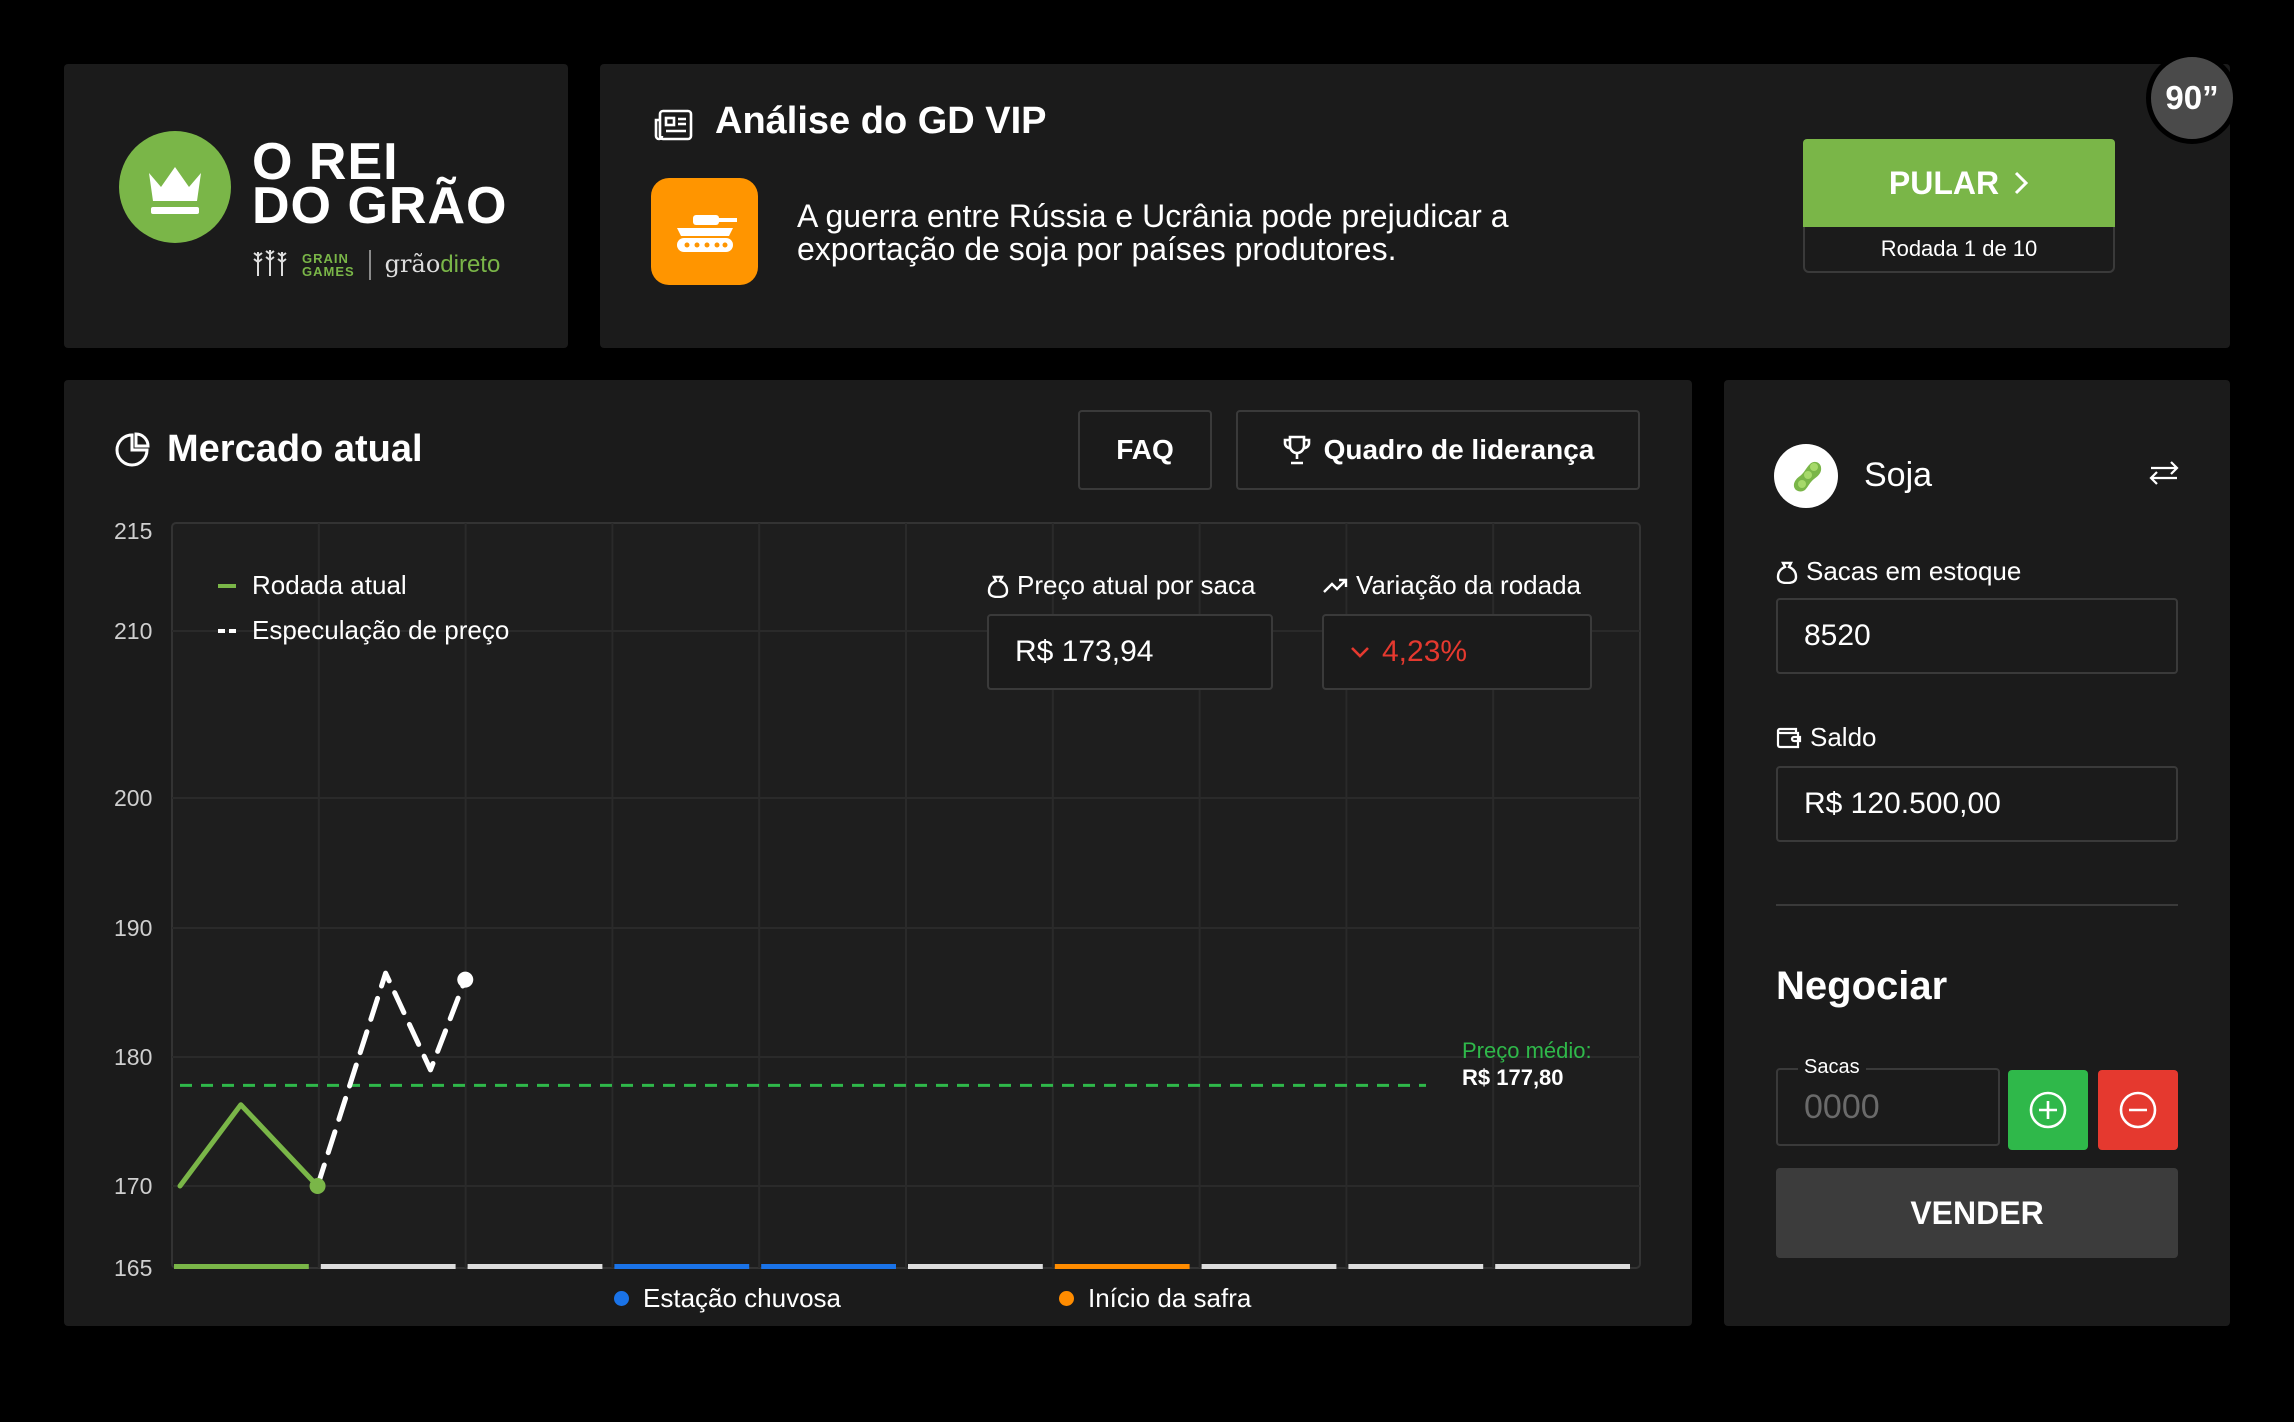 Image resolution: width=2294 pixels, height=1422 pixels. Describe the element at coordinates (1066, 1298) in the screenshot. I see `harvest-dot` at that location.